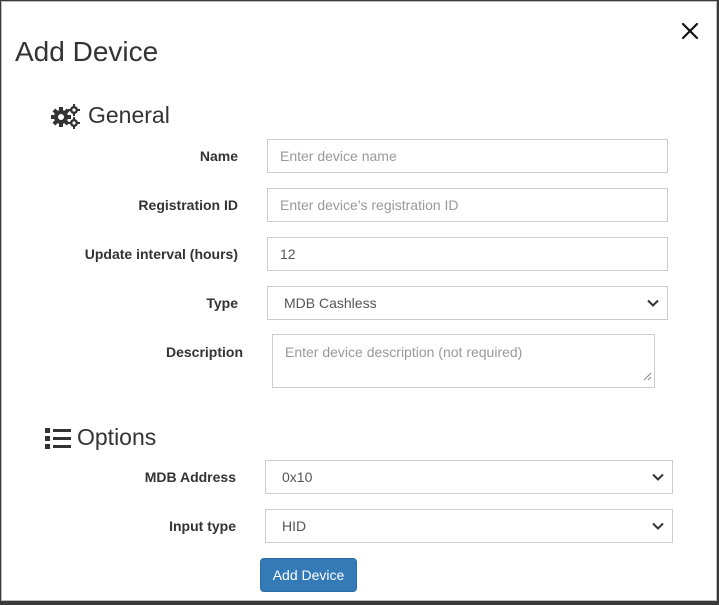 The image size is (719, 605). Describe the element at coordinates (188, 205) in the screenshot. I see `registration-id-label: Registration ID` at that location.